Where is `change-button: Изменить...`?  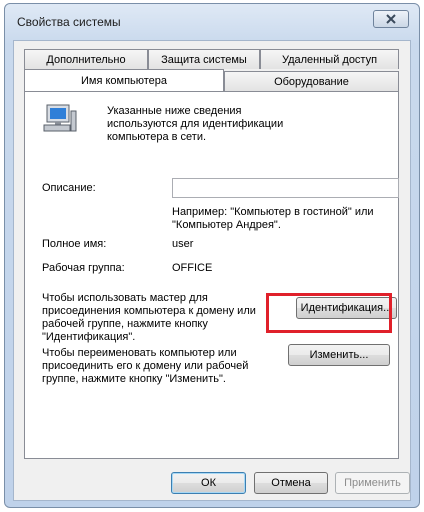 change-button: Изменить... is located at coordinates (339, 355).